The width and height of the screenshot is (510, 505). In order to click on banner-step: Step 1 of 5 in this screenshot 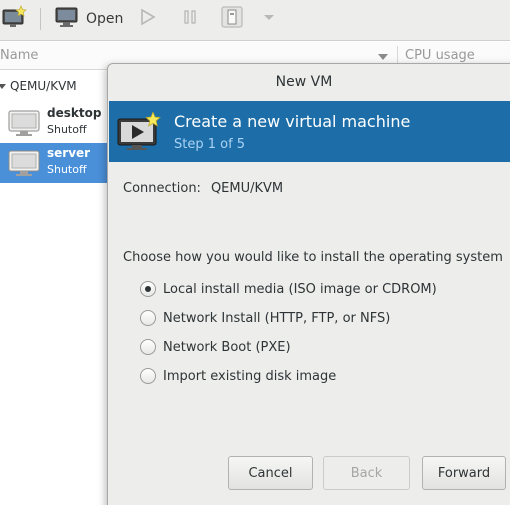, I will do `click(210, 144)`.